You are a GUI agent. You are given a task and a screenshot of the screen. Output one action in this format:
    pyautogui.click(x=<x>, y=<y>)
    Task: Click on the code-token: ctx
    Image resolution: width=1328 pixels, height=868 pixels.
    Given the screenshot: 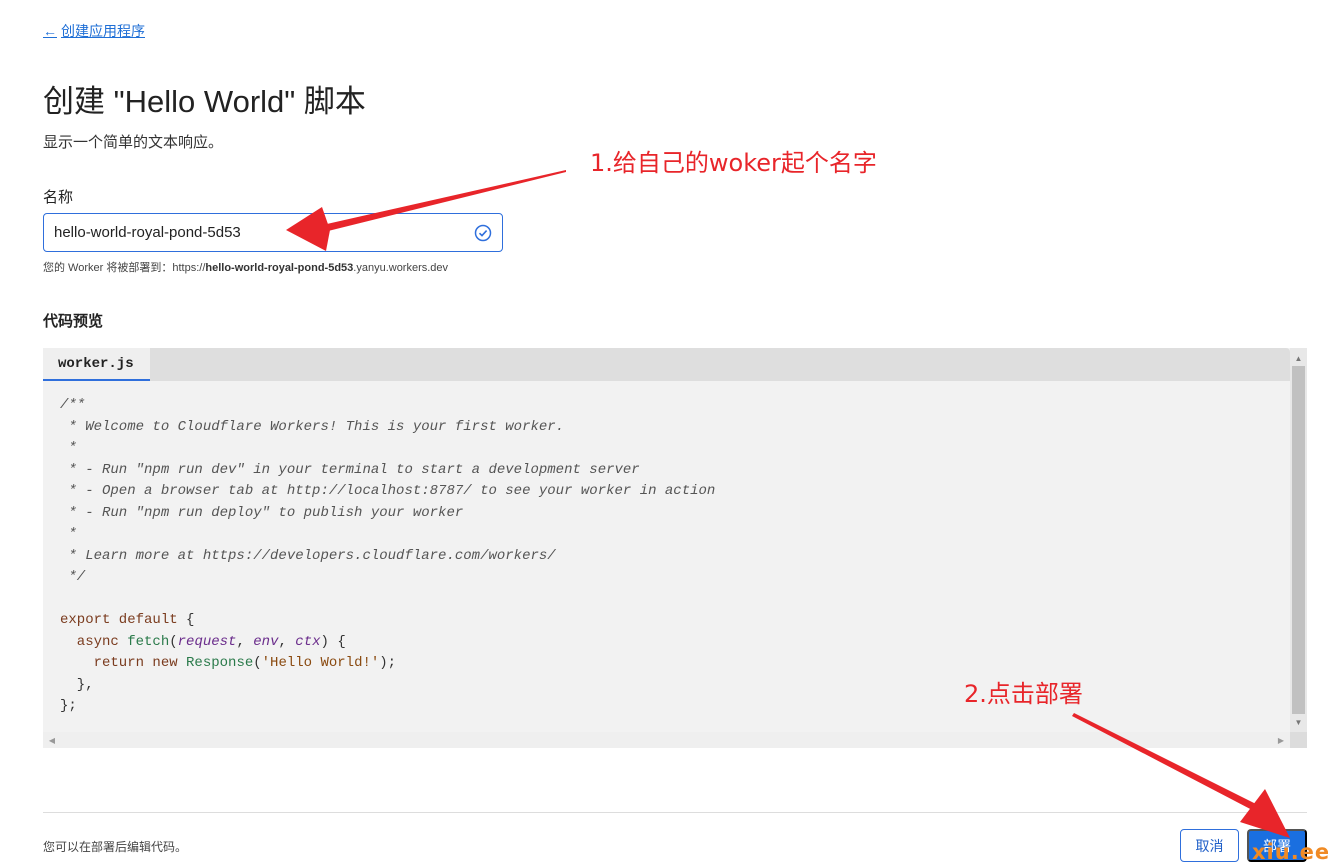 What is the action you would take?
    pyautogui.click(x=308, y=641)
    